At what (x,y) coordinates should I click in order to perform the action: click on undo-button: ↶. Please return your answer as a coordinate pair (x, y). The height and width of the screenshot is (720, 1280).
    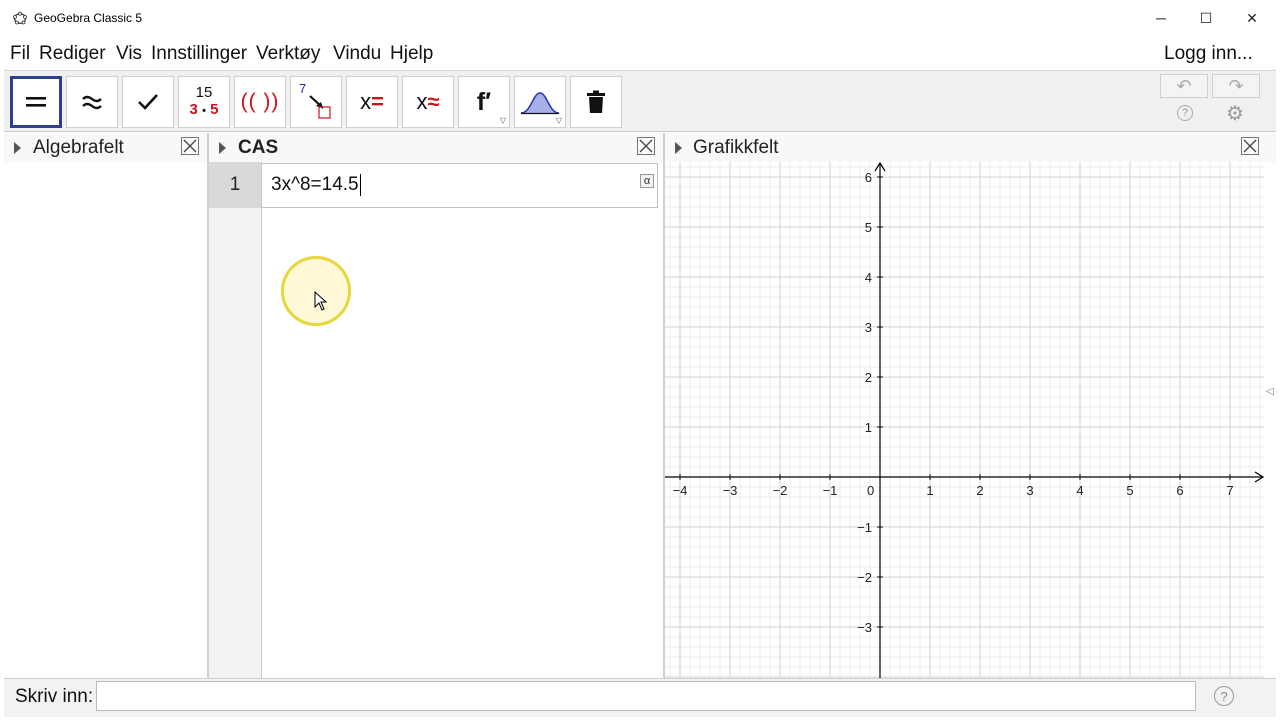
    Looking at the image, I should click on (1184, 86).